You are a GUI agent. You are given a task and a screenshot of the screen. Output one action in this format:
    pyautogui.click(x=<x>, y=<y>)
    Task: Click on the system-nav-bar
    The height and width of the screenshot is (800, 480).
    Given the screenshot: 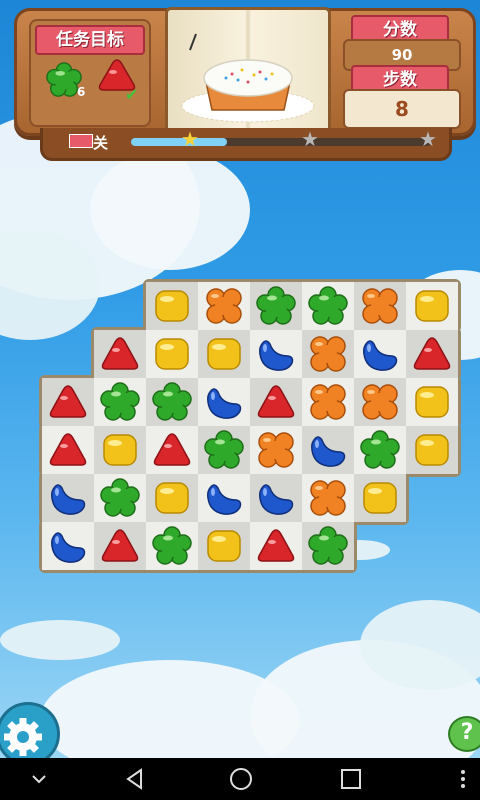 What is the action you would take?
    pyautogui.click(x=240, y=779)
    